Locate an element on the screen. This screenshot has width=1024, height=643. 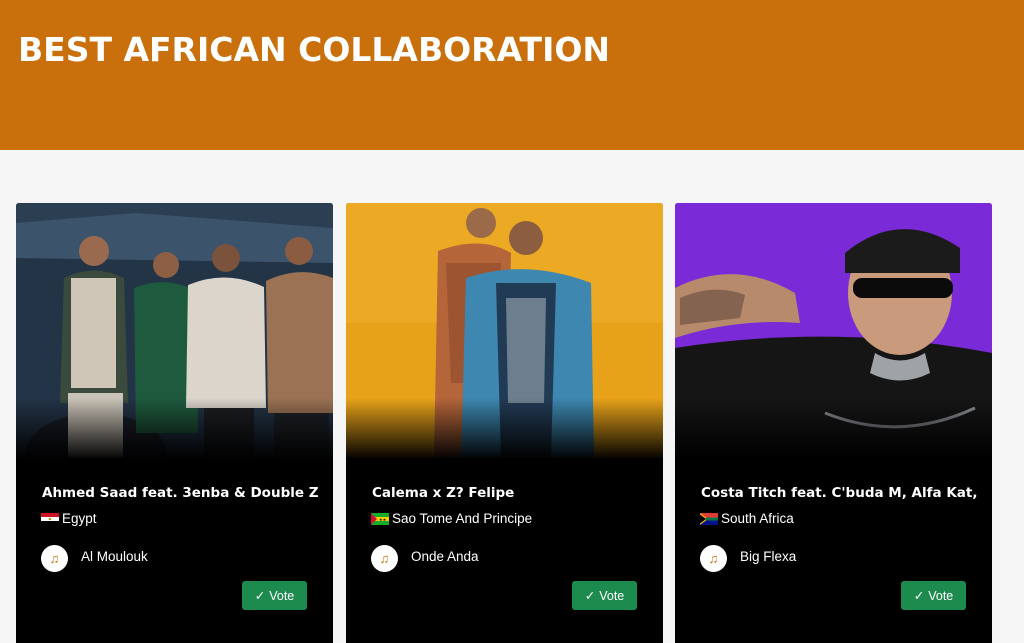
nominee-country: ★★ Sao Tome And Principe is located at coordinates (451, 518).